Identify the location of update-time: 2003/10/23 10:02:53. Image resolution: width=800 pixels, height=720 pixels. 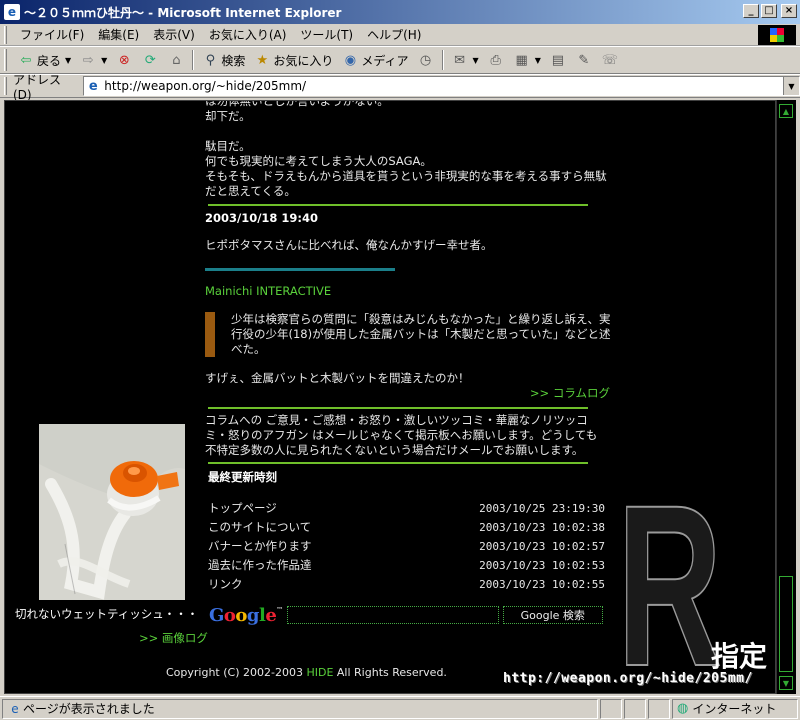
(542, 565).